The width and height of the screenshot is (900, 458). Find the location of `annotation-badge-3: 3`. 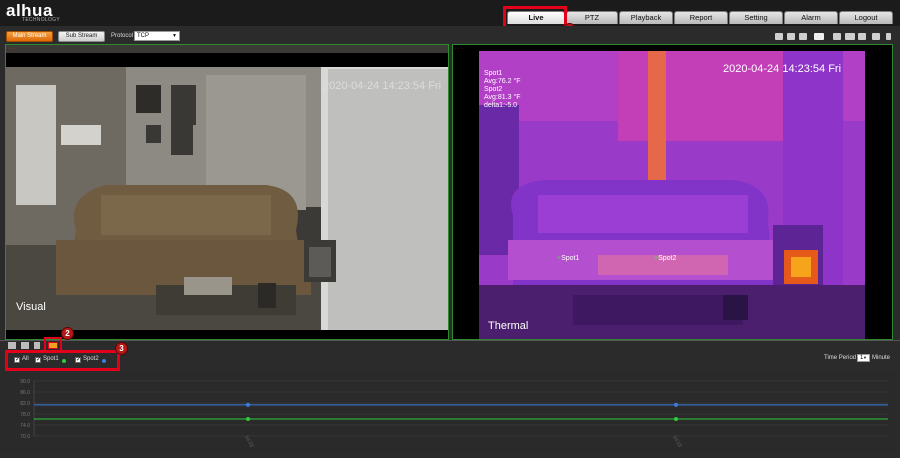

annotation-badge-3: 3 is located at coordinates (121, 348).